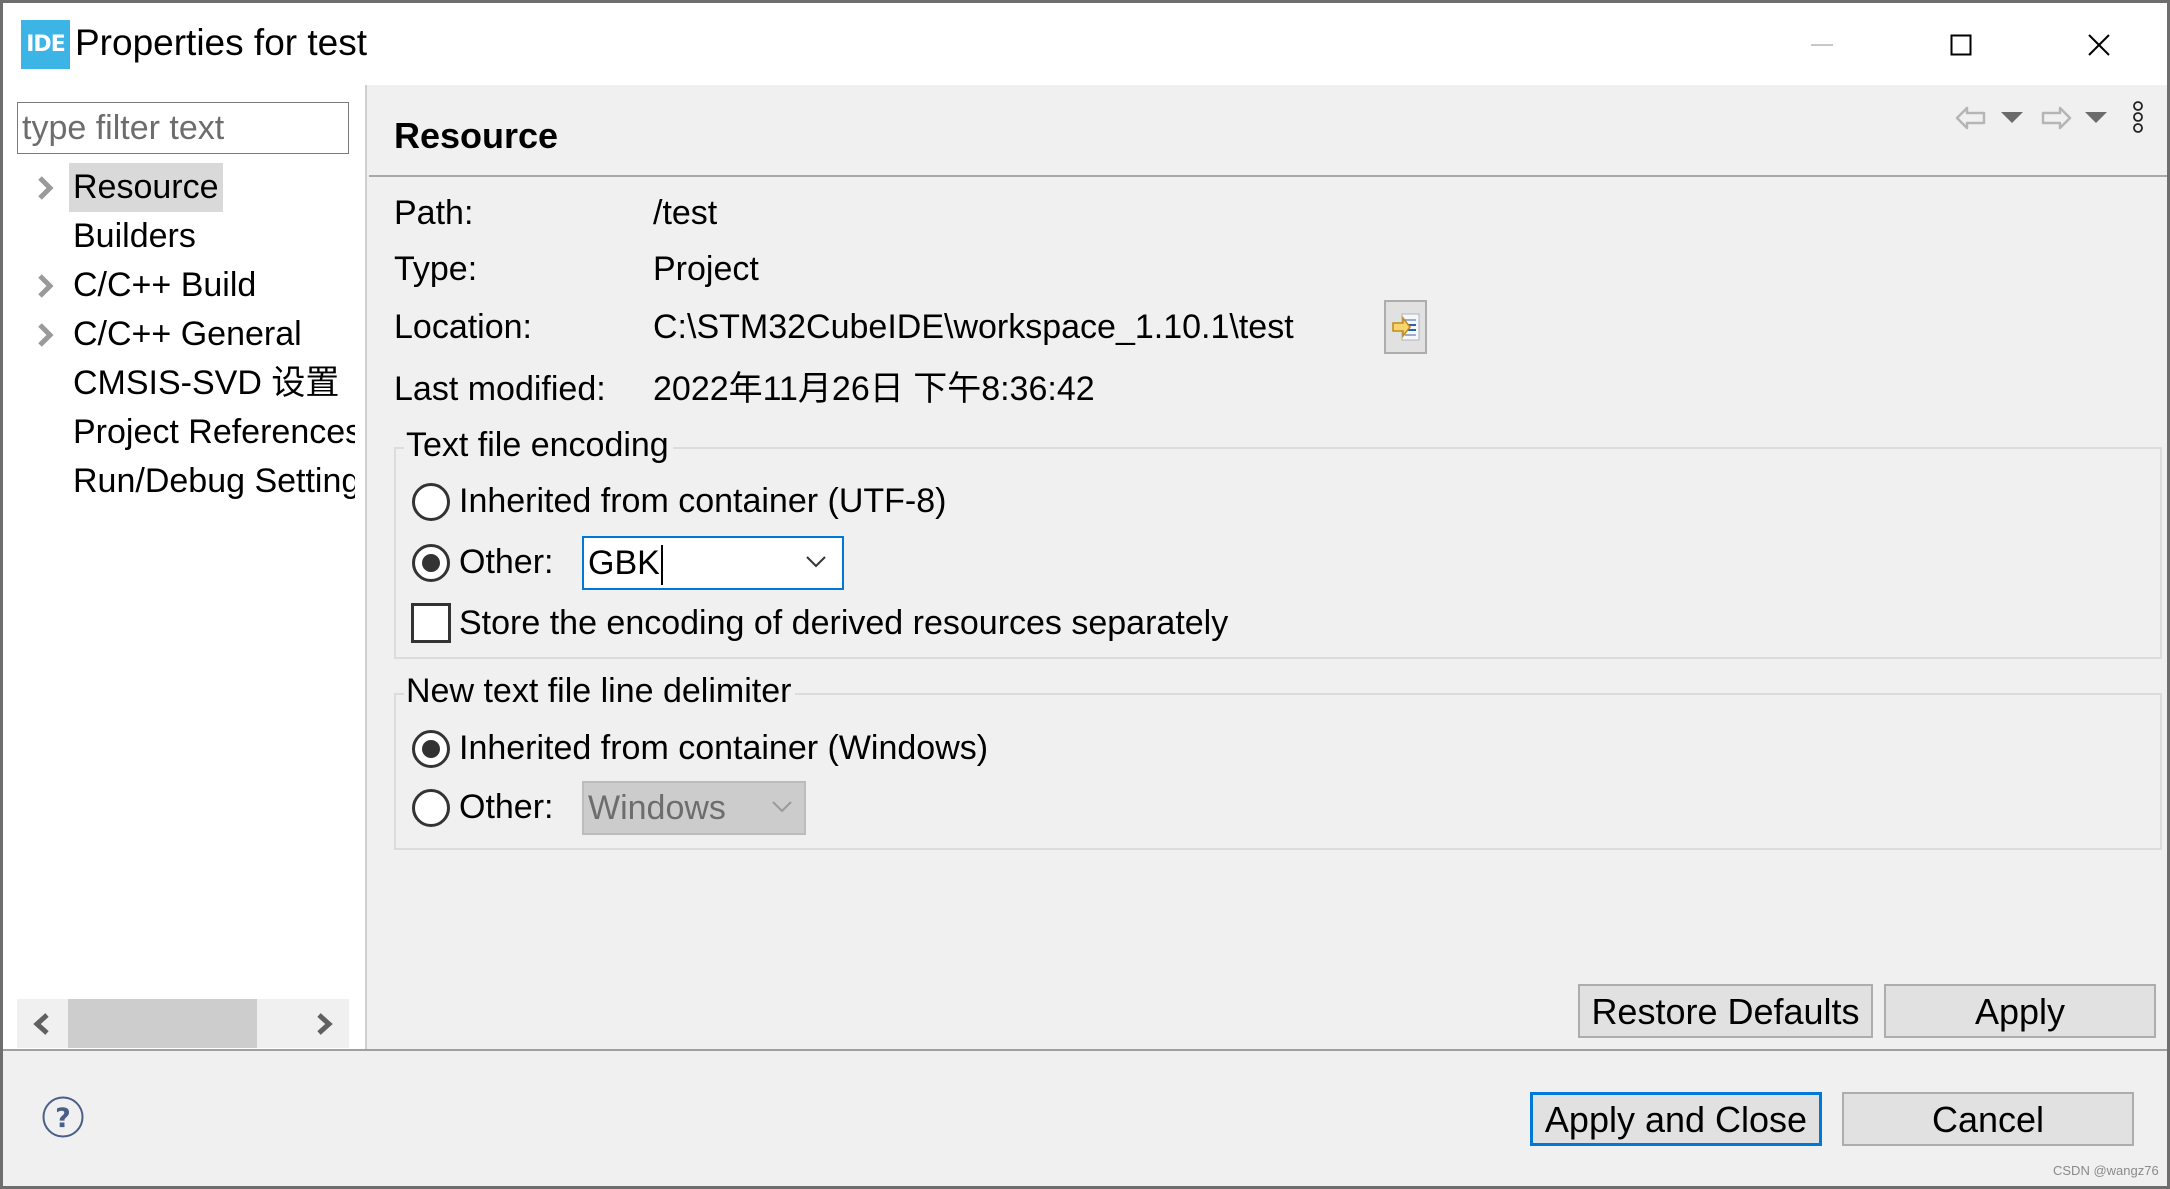  Describe the element at coordinates (162, 1023) in the screenshot. I see `scrollbar-thumb` at that location.